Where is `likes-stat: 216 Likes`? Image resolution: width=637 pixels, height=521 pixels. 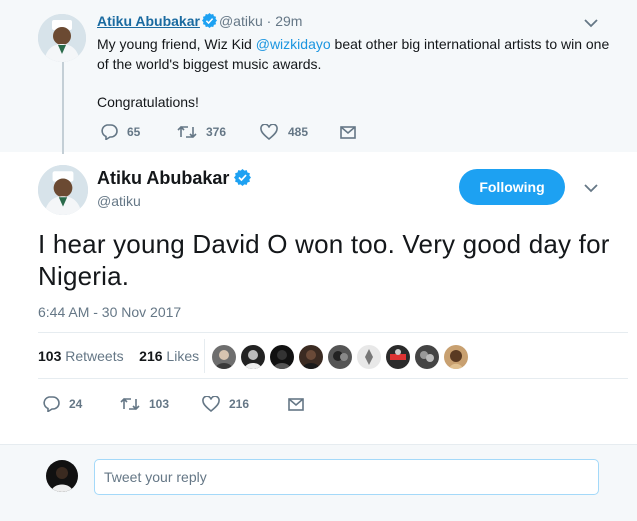 likes-stat: 216 Likes is located at coordinates (169, 356).